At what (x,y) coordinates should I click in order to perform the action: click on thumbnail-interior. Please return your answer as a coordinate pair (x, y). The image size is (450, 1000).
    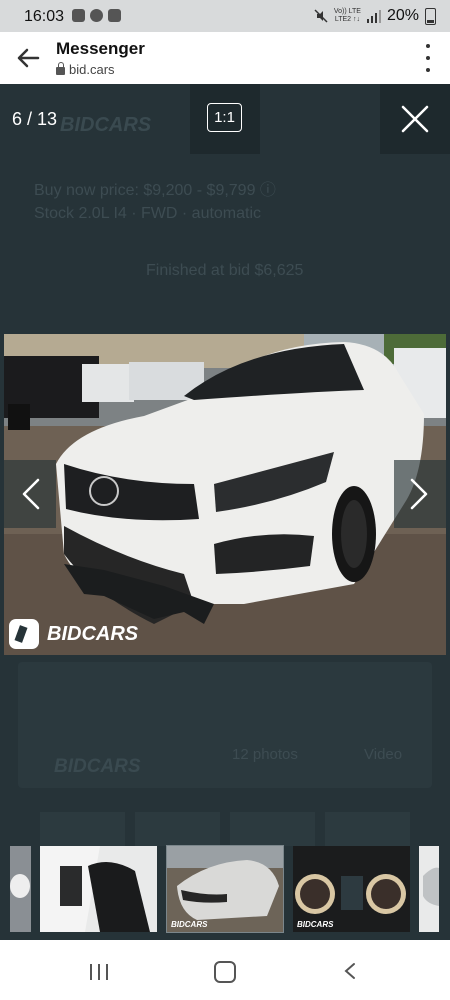
    Looking at the image, I should click on (98, 889).